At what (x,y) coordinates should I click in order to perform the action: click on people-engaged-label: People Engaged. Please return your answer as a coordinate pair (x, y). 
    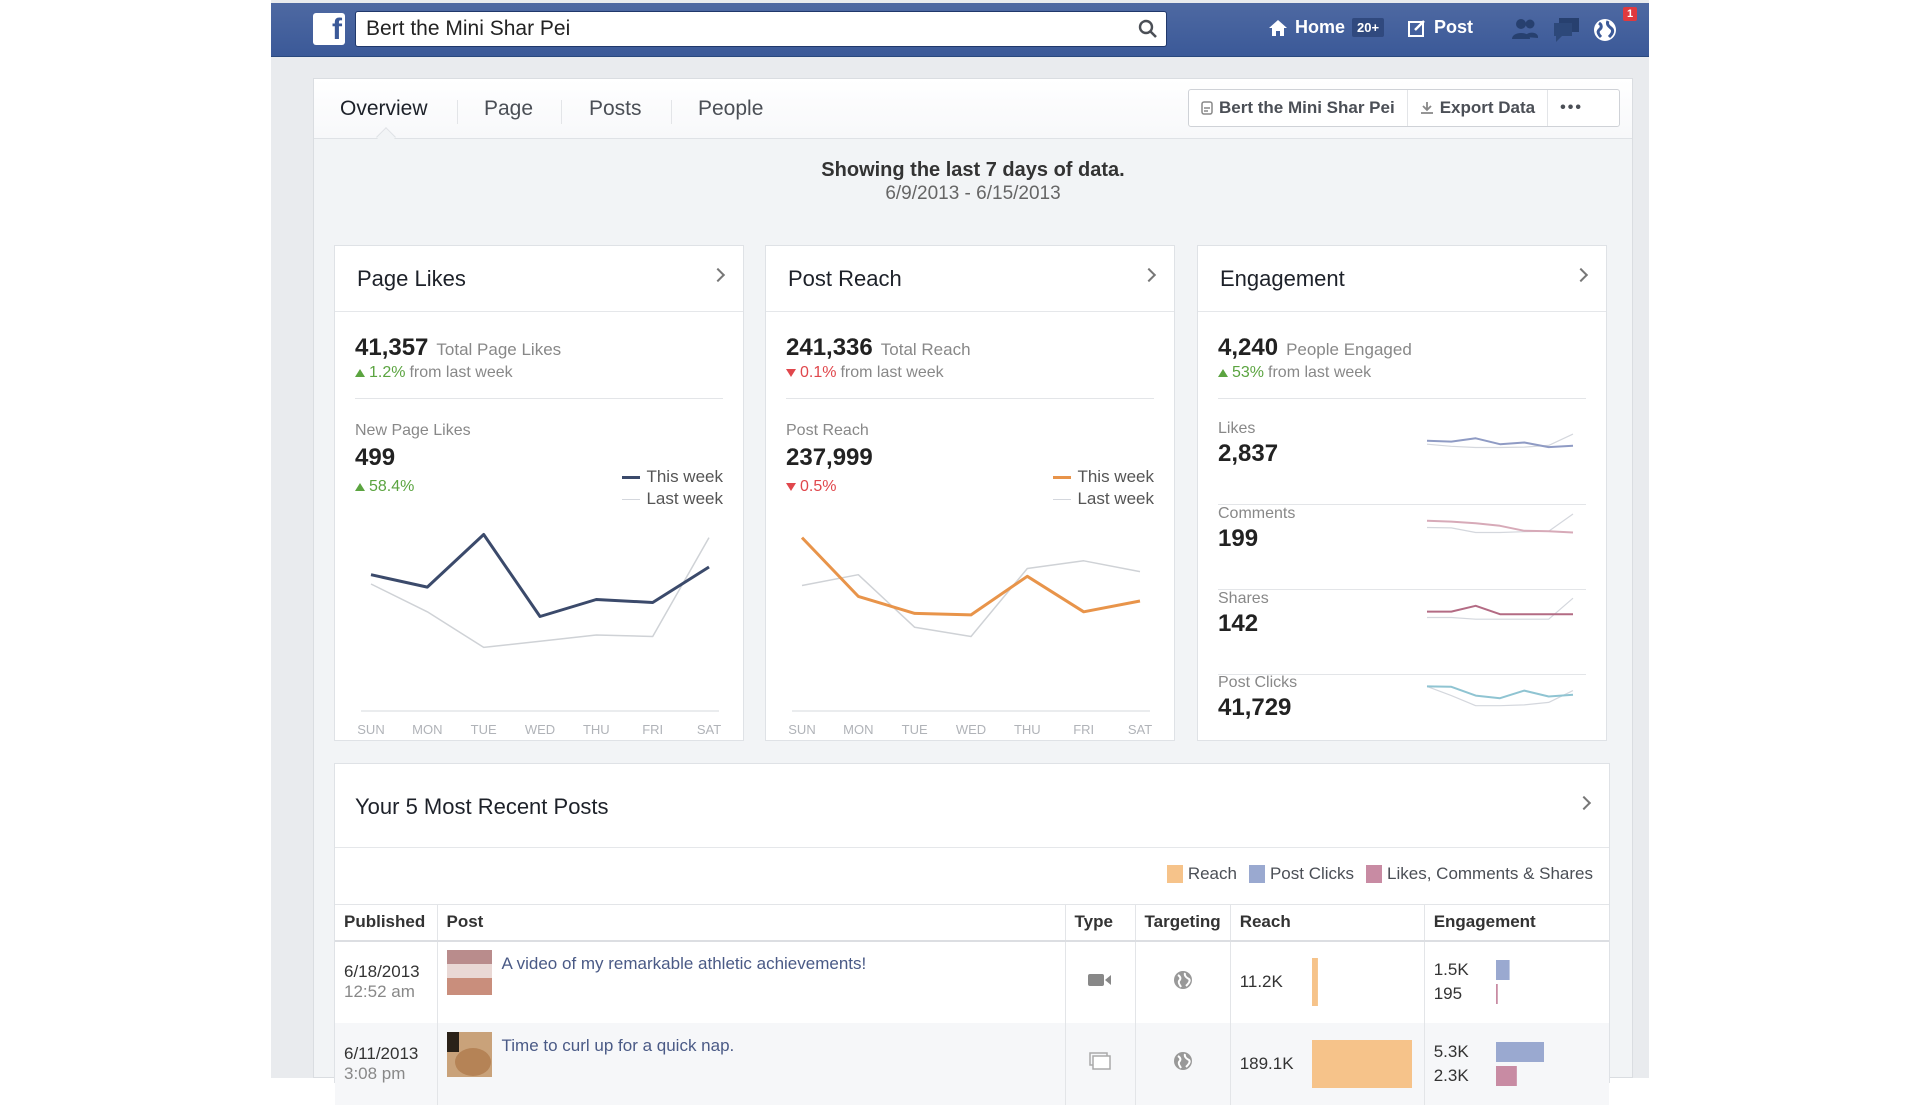
    Looking at the image, I should click on (1349, 349).